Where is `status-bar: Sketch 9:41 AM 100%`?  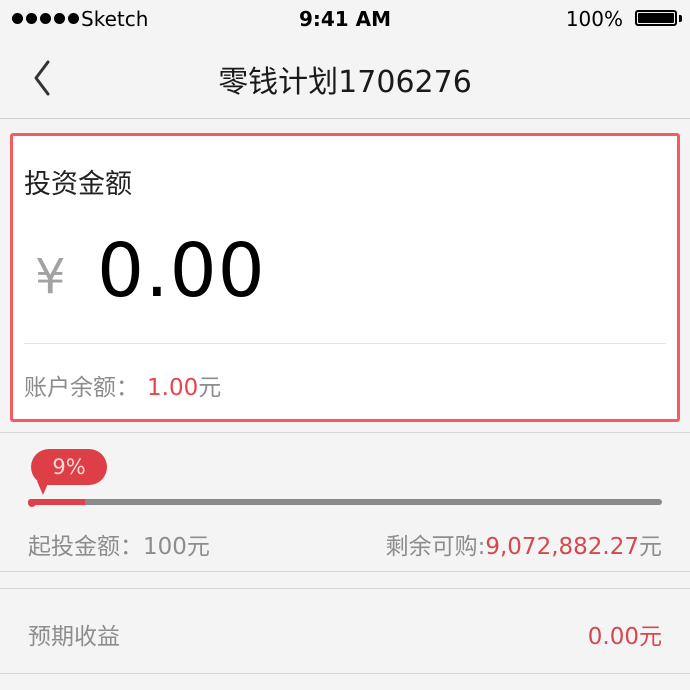
status-bar: Sketch 9:41 AM 100% is located at coordinates (345, 19).